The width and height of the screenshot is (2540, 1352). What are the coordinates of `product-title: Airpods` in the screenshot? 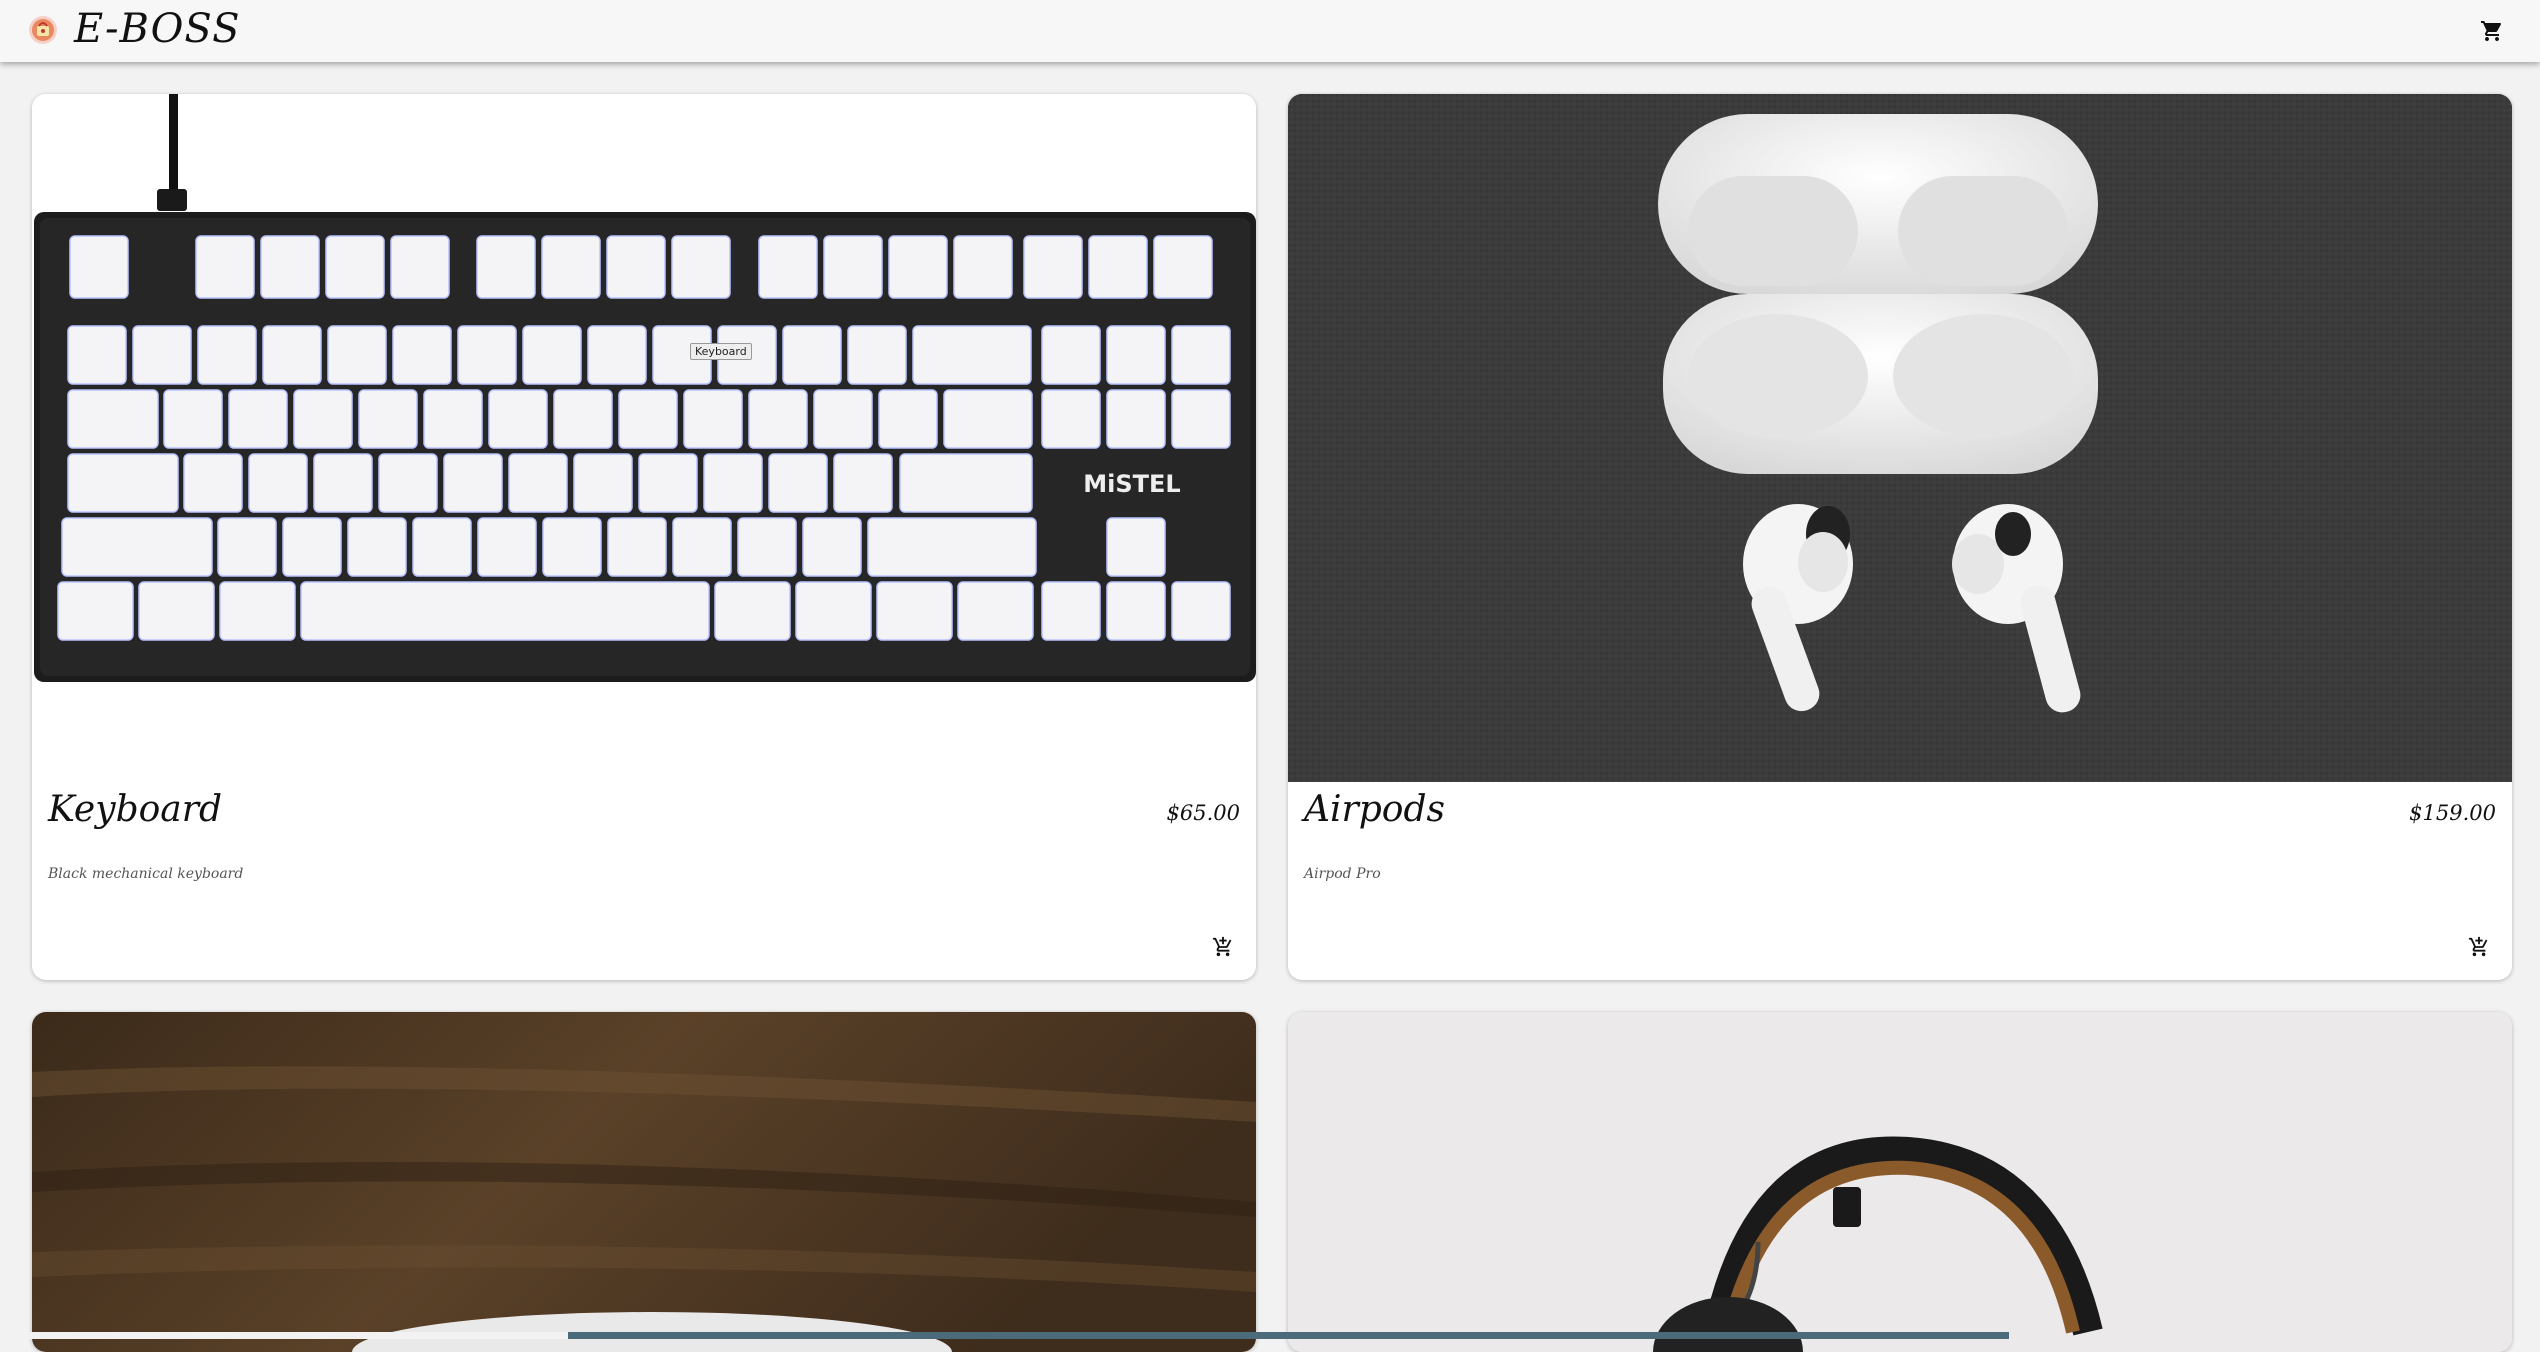 It's located at (1374, 809).